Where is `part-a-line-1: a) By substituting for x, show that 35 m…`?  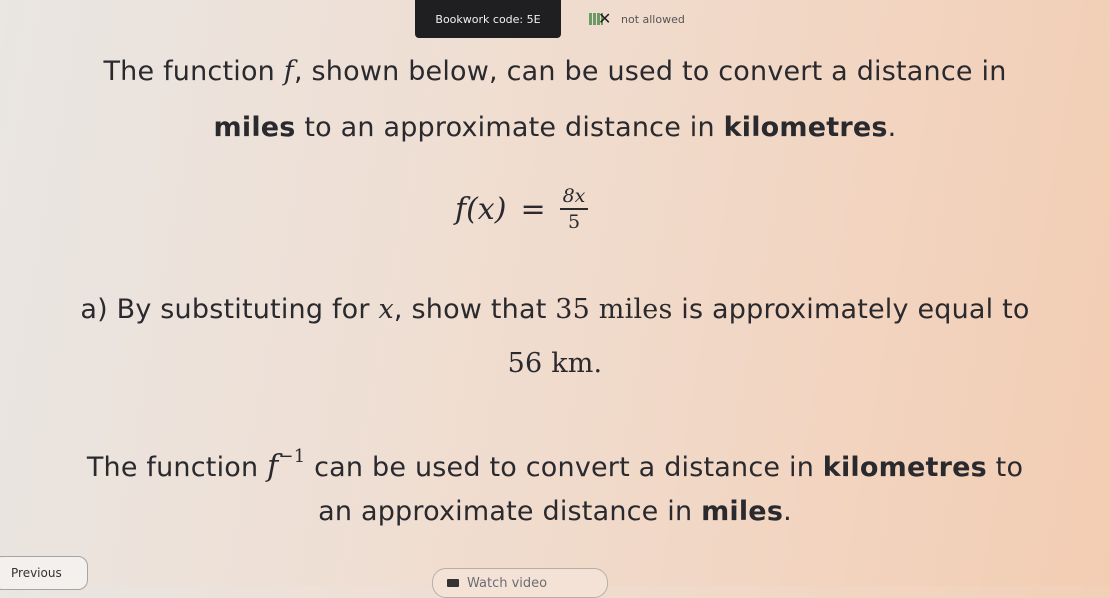
part-a-line-1: a) By substituting for x, show that 35 m… is located at coordinates (555, 309).